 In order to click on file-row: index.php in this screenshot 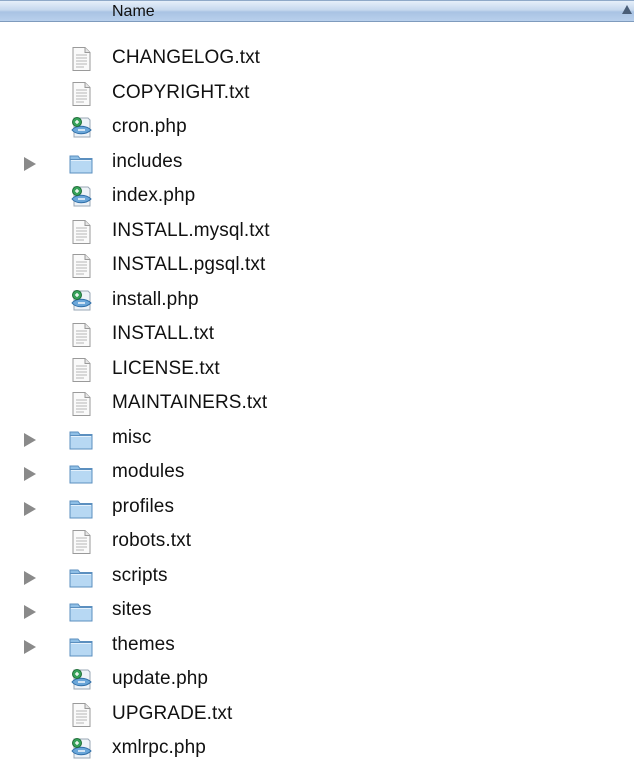, I will do `click(317, 199)`.